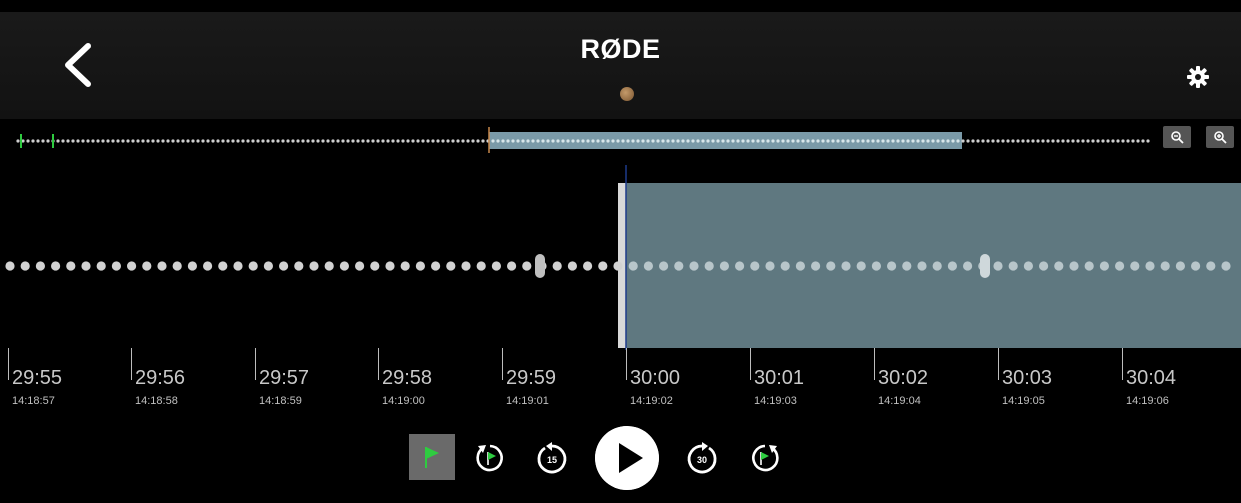 This screenshot has height=503, width=1241. I want to click on timecode-label: 29:55, so click(37, 378).